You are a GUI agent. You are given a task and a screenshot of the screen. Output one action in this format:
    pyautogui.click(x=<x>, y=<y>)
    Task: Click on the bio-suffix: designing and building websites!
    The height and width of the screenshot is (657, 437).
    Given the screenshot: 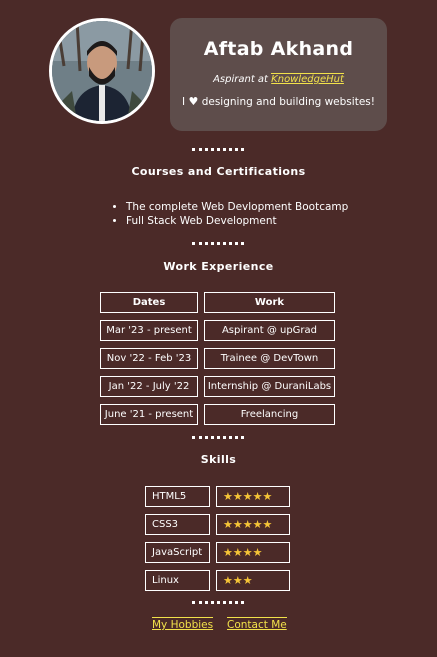 What is the action you would take?
    pyautogui.click(x=288, y=102)
    